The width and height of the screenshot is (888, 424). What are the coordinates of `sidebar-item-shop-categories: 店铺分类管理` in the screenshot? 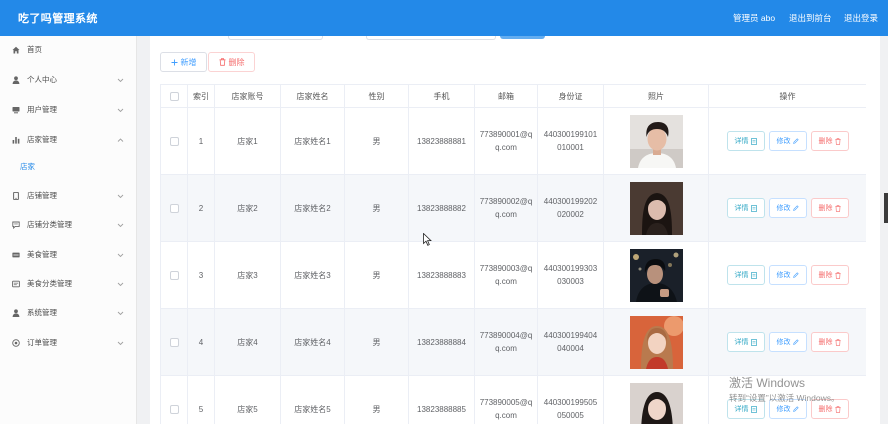 It's located at (68, 225).